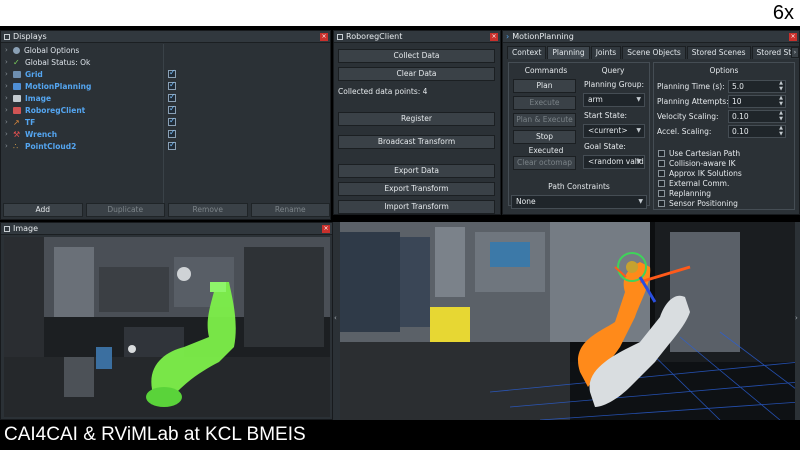  Describe the element at coordinates (757, 116) in the screenshot. I see `velocity-scaling-spinbox: 0.10 ▲ ▼` at that location.